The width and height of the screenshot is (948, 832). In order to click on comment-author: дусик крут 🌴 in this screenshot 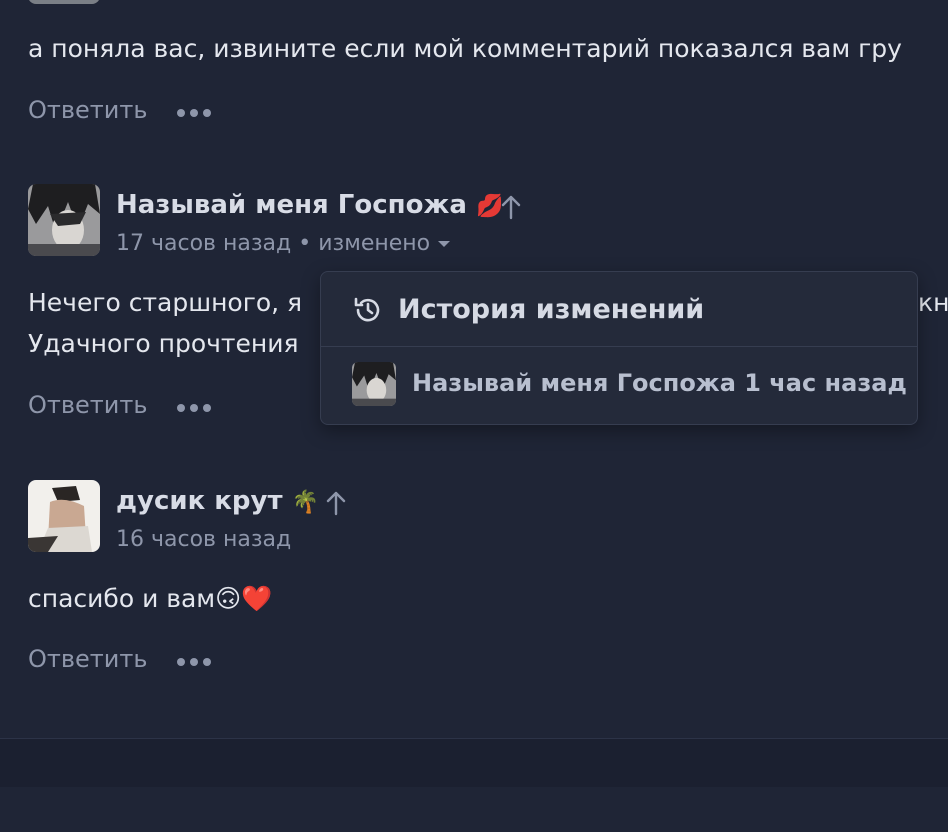, I will do `click(217, 501)`.